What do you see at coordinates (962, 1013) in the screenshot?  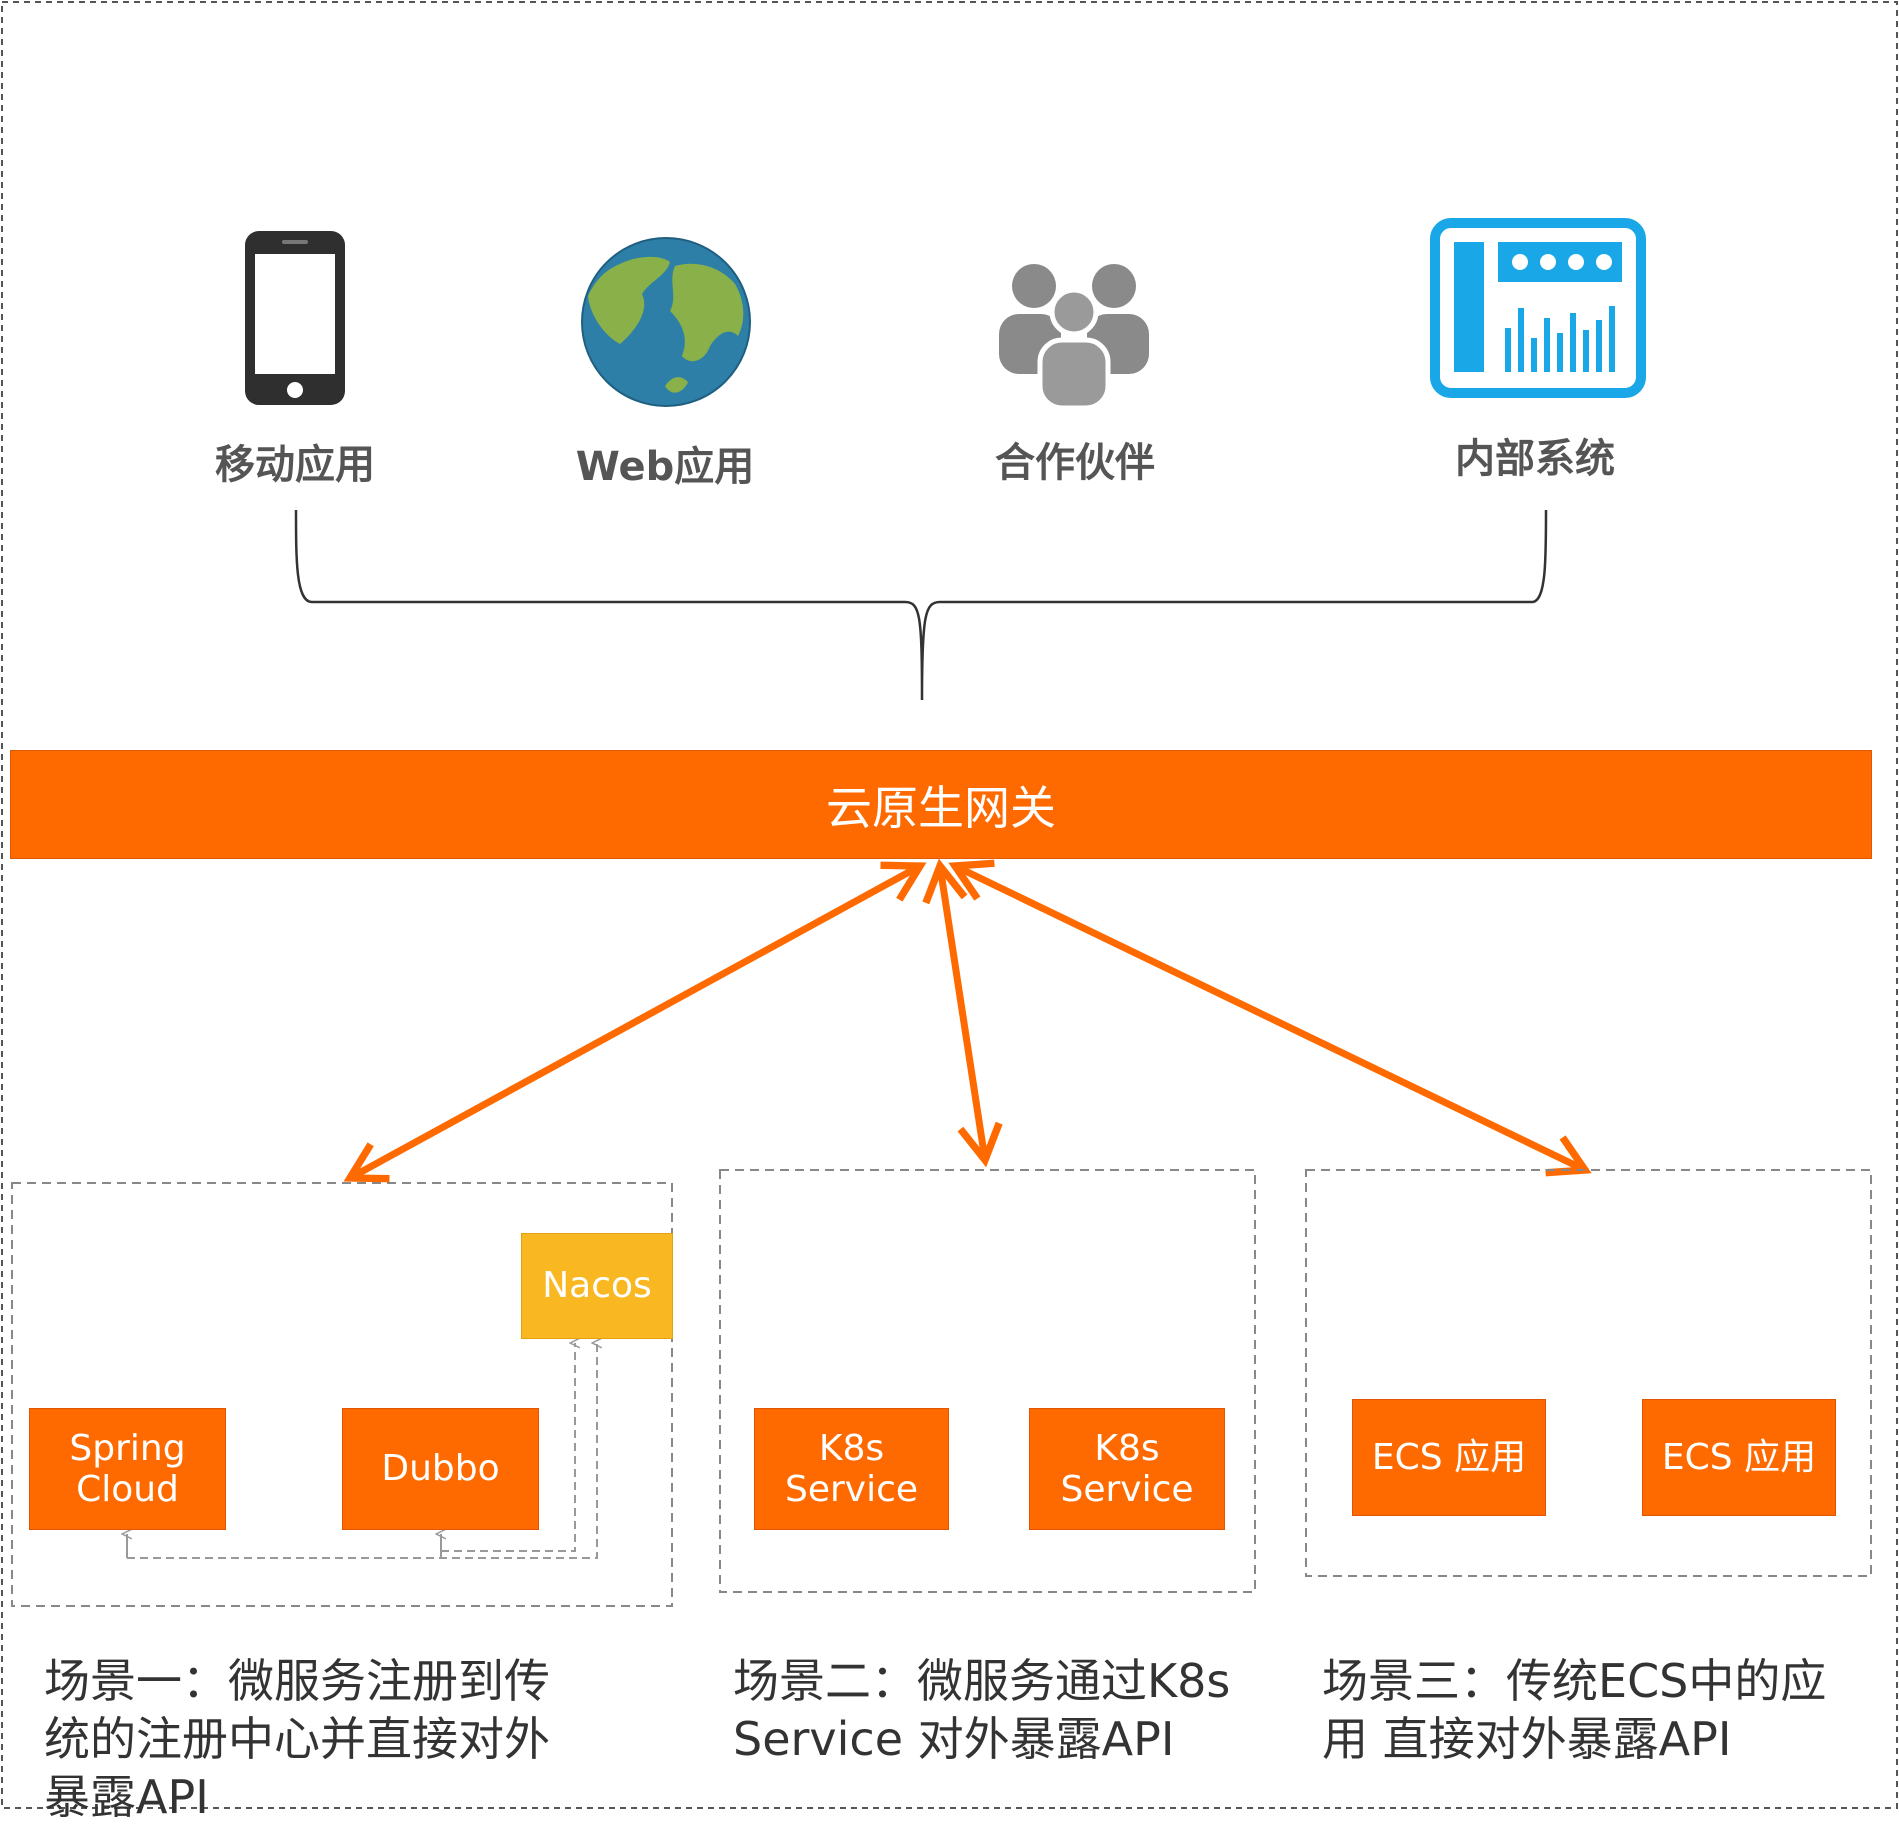 I see `arrow-gateway-scenario2` at bounding box center [962, 1013].